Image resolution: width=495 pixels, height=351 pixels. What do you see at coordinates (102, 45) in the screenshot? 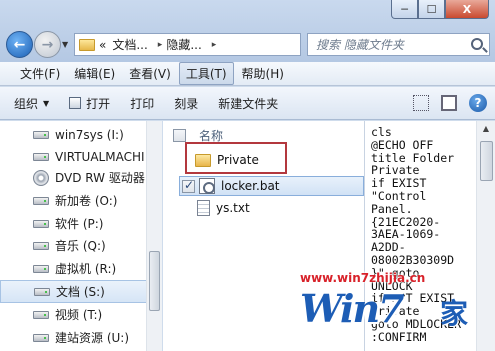
I see `breadcrumb-overflow: «` at bounding box center [102, 45].